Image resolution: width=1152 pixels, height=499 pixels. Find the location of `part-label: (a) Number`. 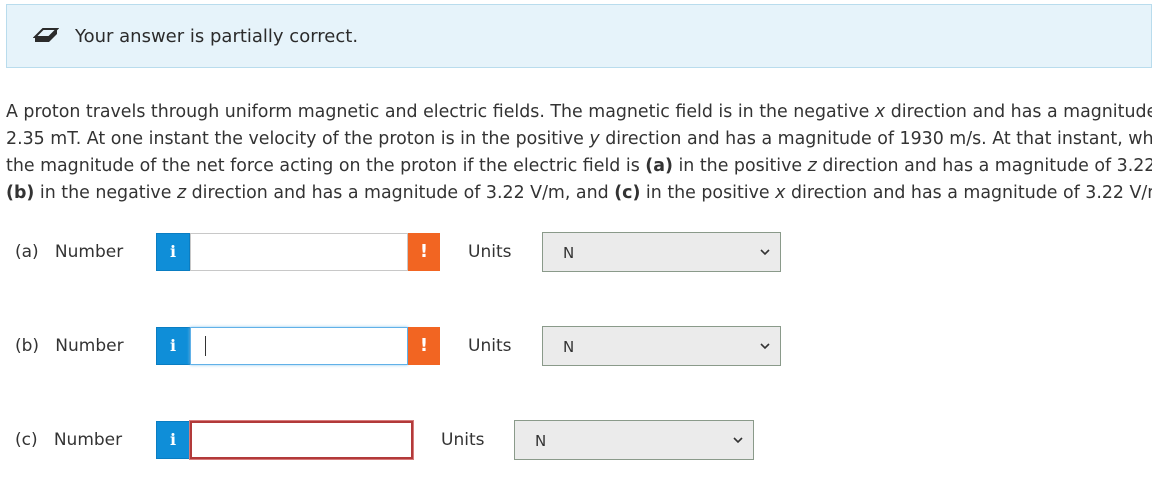

part-label: (a) Number is located at coordinates (69, 252).